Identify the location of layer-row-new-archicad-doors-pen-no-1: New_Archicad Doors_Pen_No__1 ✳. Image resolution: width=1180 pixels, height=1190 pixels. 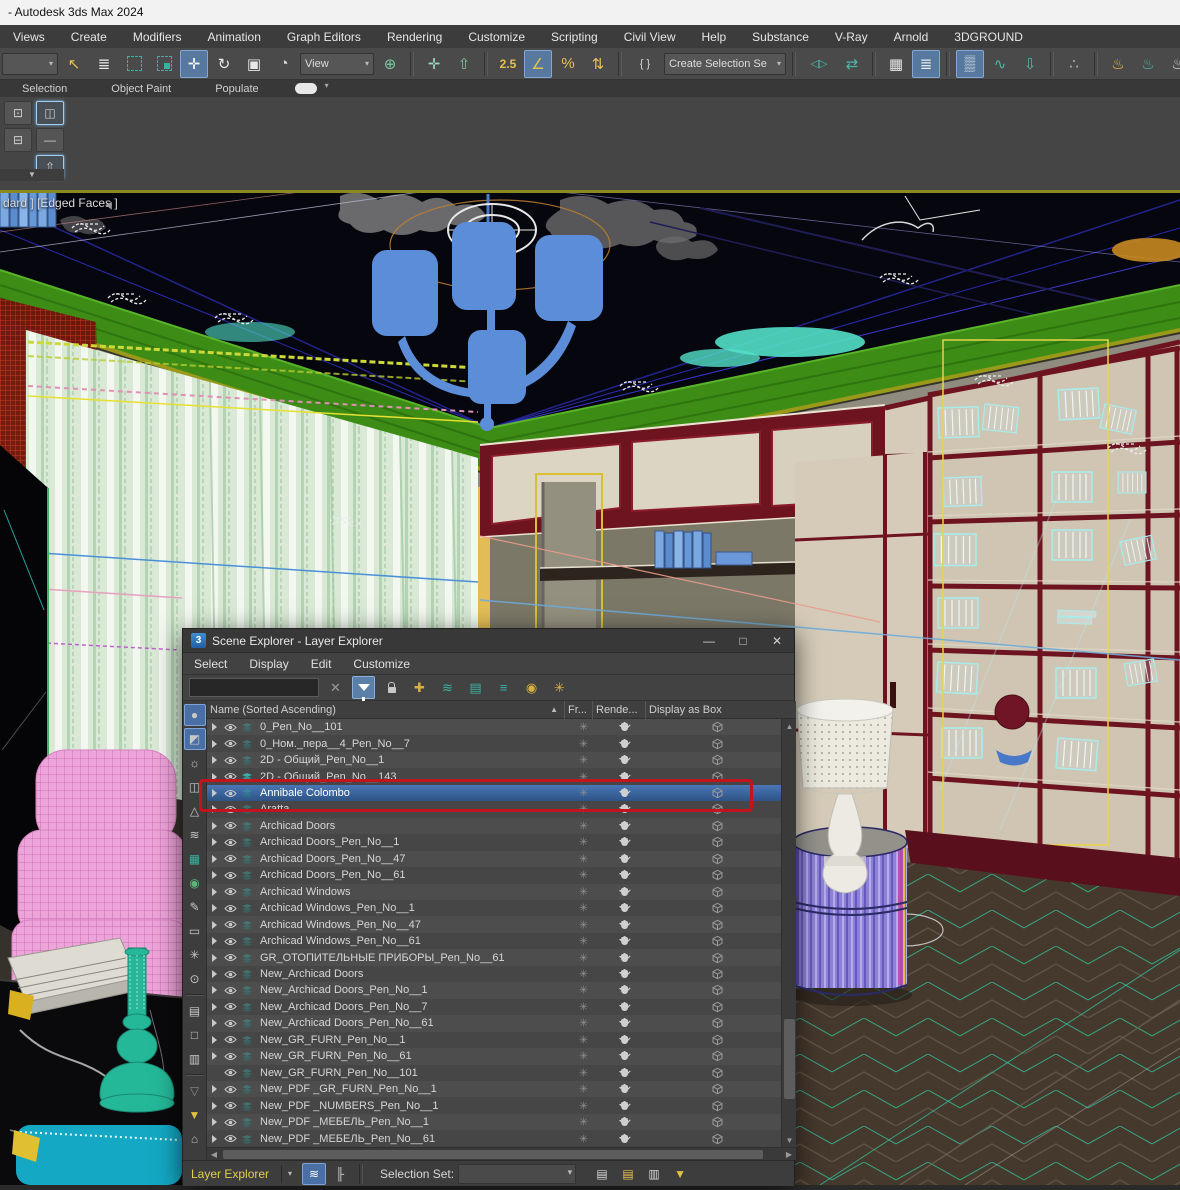
(494, 990).